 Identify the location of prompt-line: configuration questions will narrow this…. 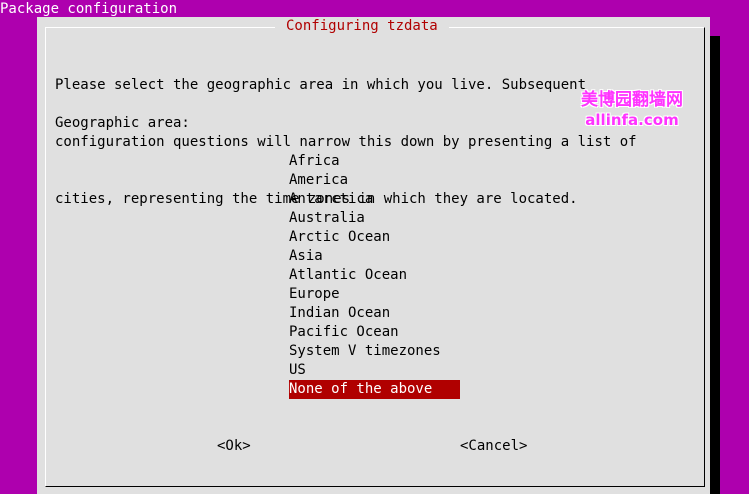
(346, 142).